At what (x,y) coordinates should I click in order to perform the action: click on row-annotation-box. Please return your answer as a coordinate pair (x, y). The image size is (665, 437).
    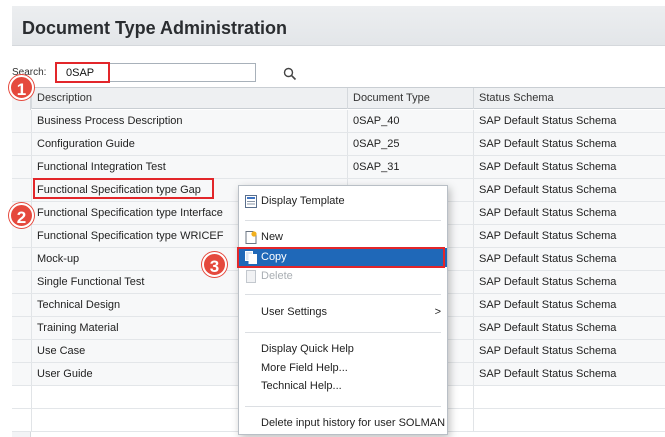
    Looking at the image, I should click on (123, 188).